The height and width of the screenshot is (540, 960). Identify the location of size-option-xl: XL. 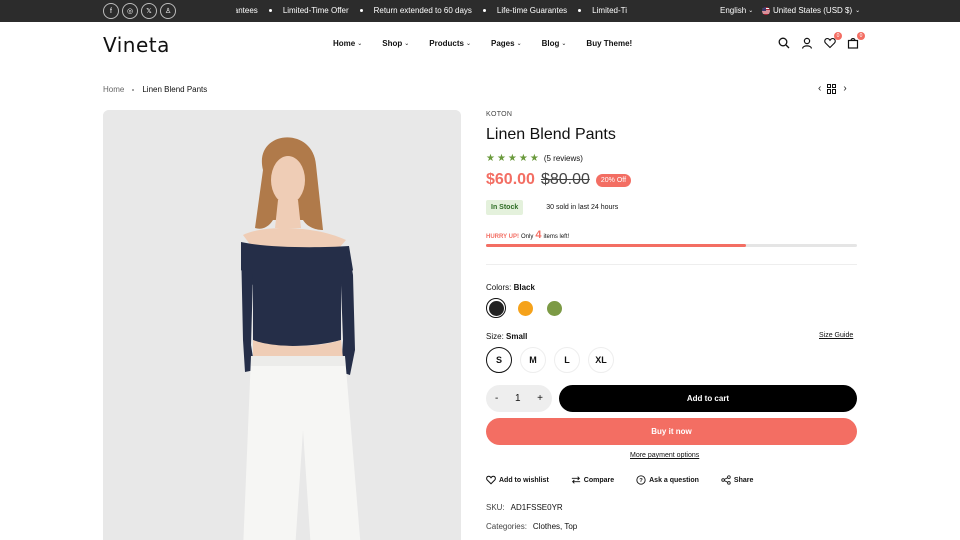
(601, 360).